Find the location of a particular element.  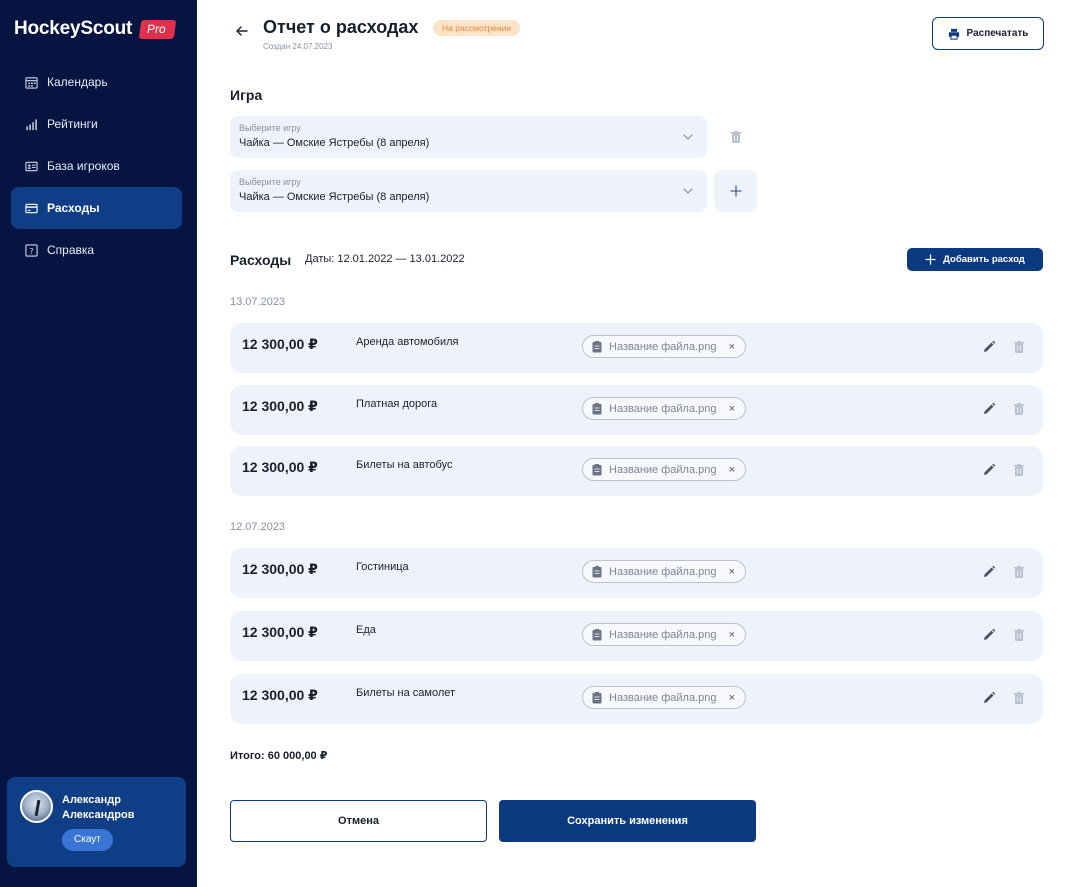

bar-chart-icon is located at coordinates (31, 124).